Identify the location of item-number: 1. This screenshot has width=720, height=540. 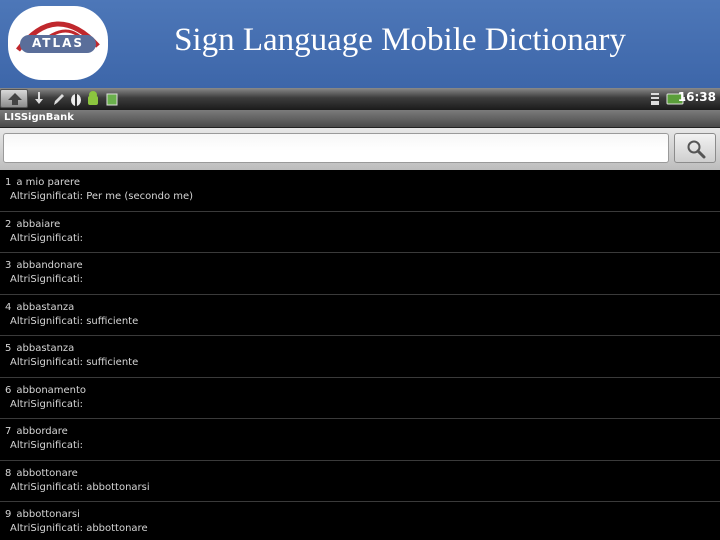
(8, 182).